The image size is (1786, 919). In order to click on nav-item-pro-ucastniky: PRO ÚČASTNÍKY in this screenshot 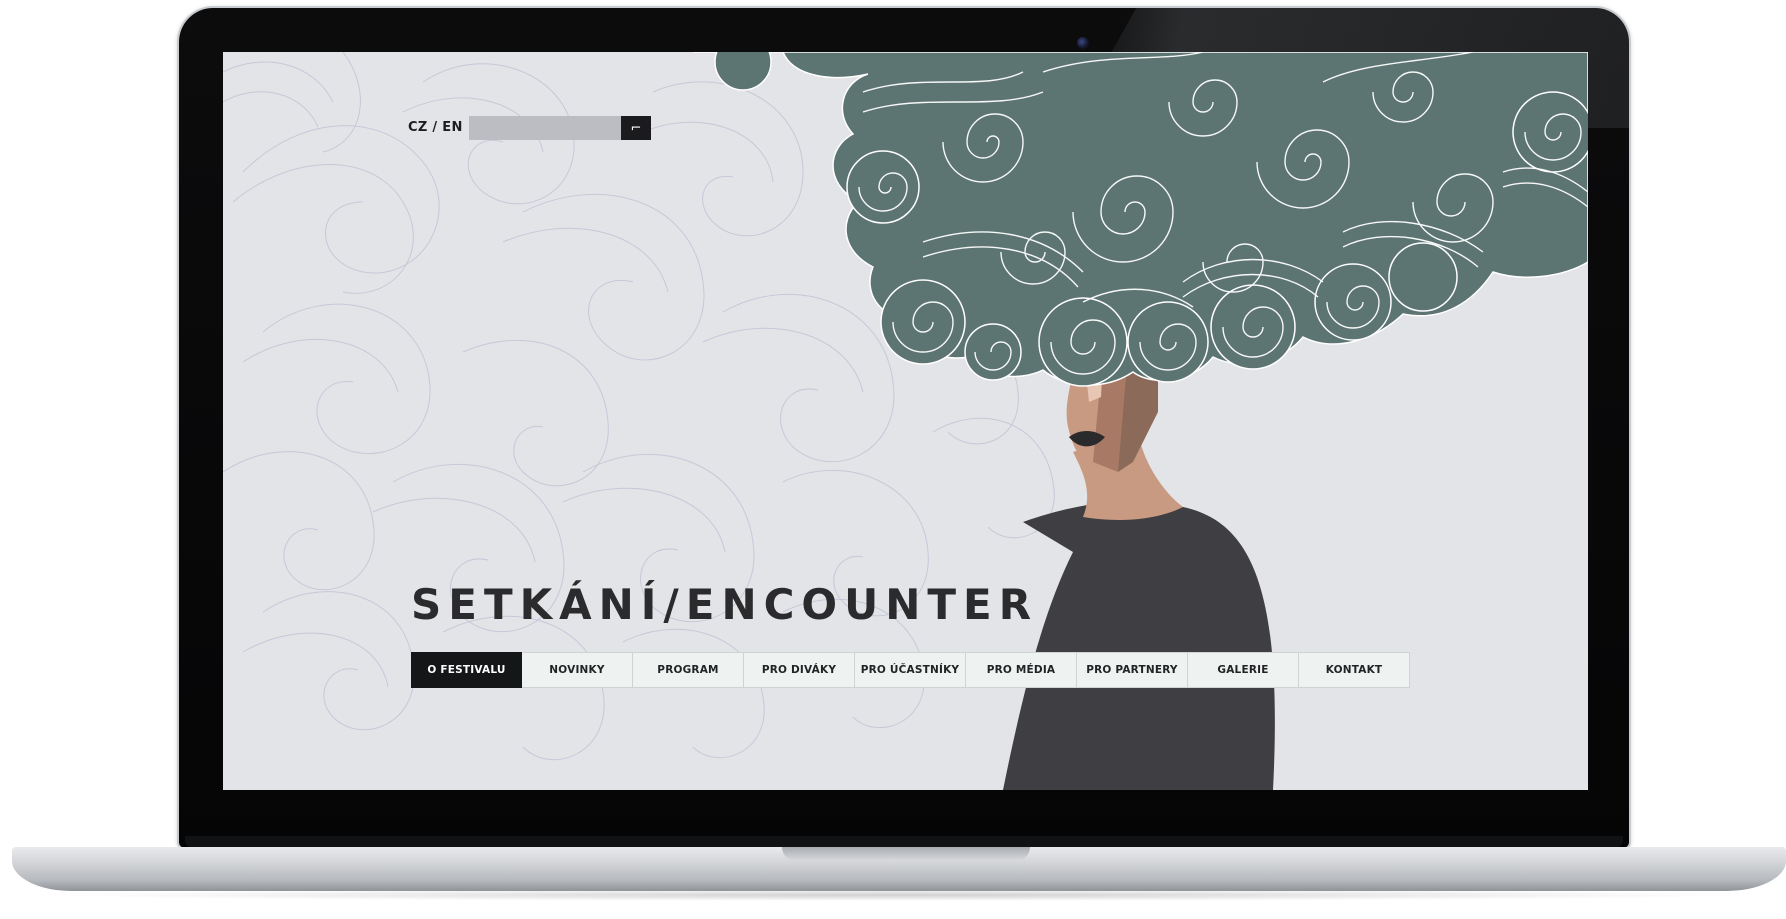, I will do `click(910, 670)`.